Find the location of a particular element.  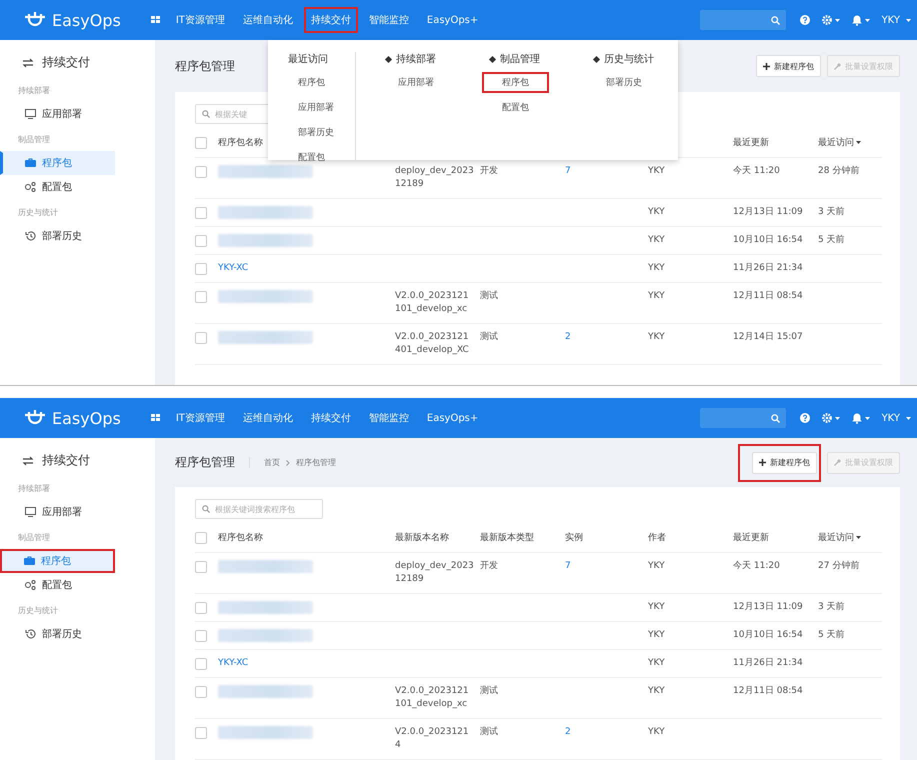

column-header: 最新版本类型 is located at coordinates (507, 537).